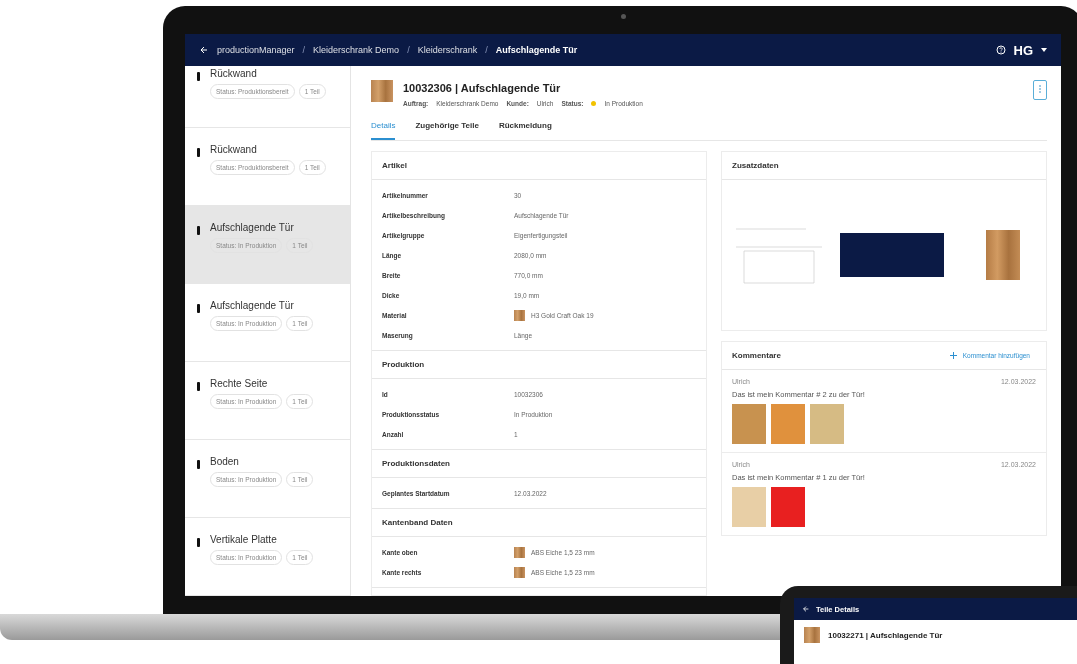 This screenshot has height=664, width=1077. I want to click on section-title: Artikel, so click(539, 166).